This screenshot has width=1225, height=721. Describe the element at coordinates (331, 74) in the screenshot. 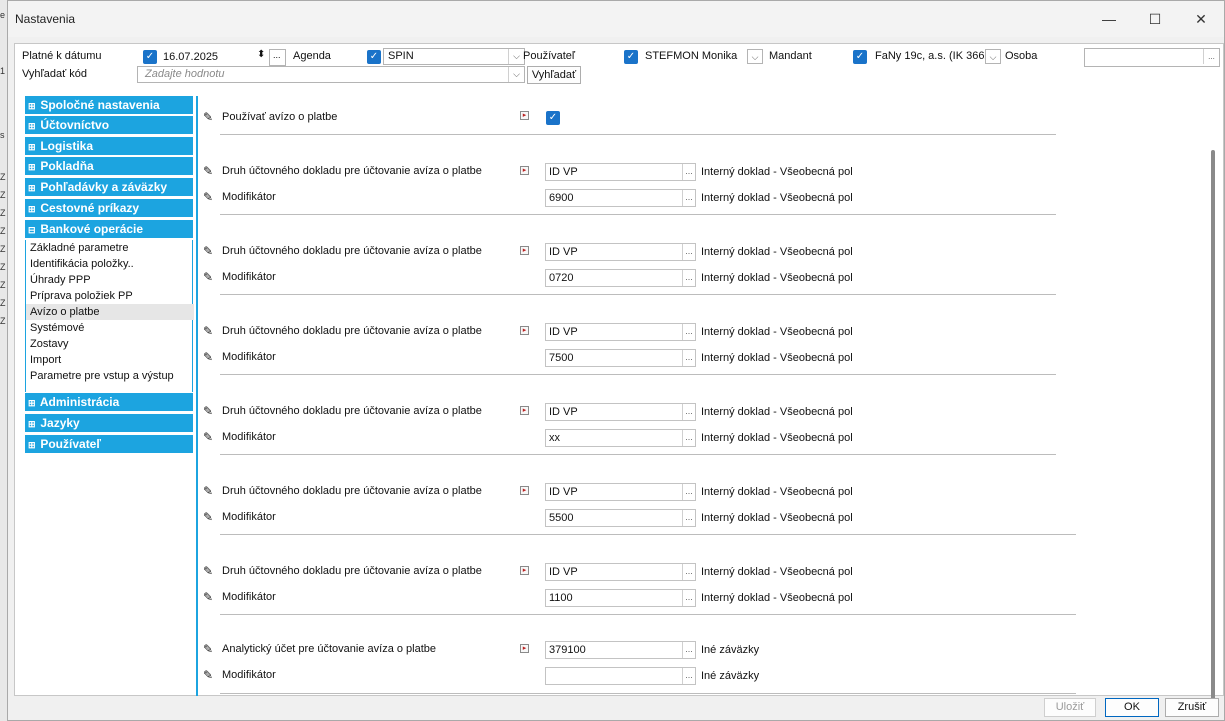

I see `search-code-input: Zadajte hodnotu ⌵` at that location.